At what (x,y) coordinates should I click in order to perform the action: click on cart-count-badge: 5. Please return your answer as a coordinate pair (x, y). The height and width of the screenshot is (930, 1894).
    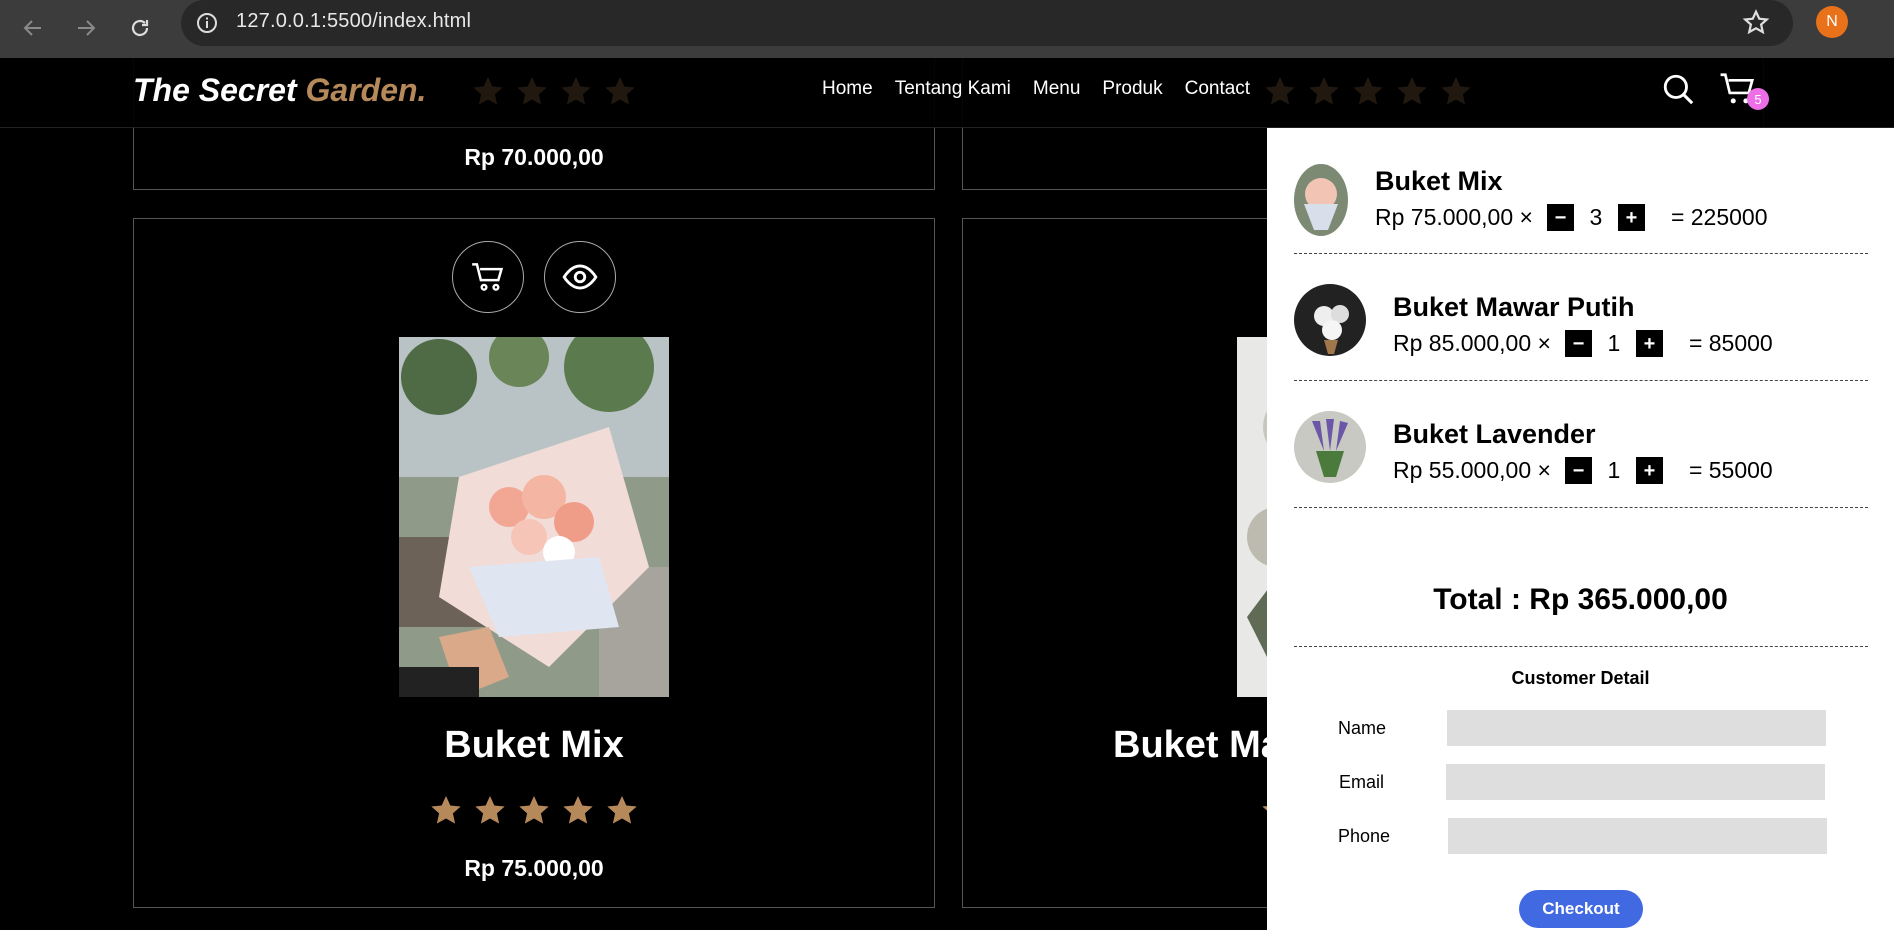
    Looking at the image, I should click on (1758, 99).